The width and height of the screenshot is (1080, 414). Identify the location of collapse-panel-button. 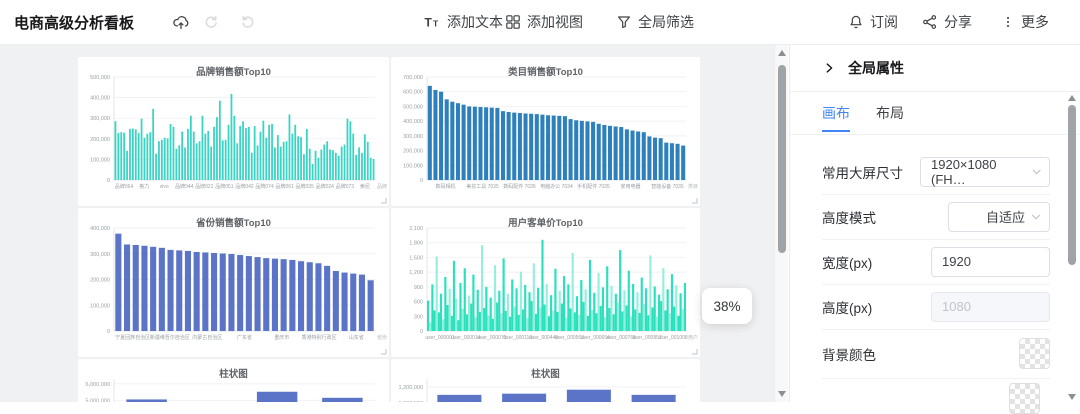
(829, 68).